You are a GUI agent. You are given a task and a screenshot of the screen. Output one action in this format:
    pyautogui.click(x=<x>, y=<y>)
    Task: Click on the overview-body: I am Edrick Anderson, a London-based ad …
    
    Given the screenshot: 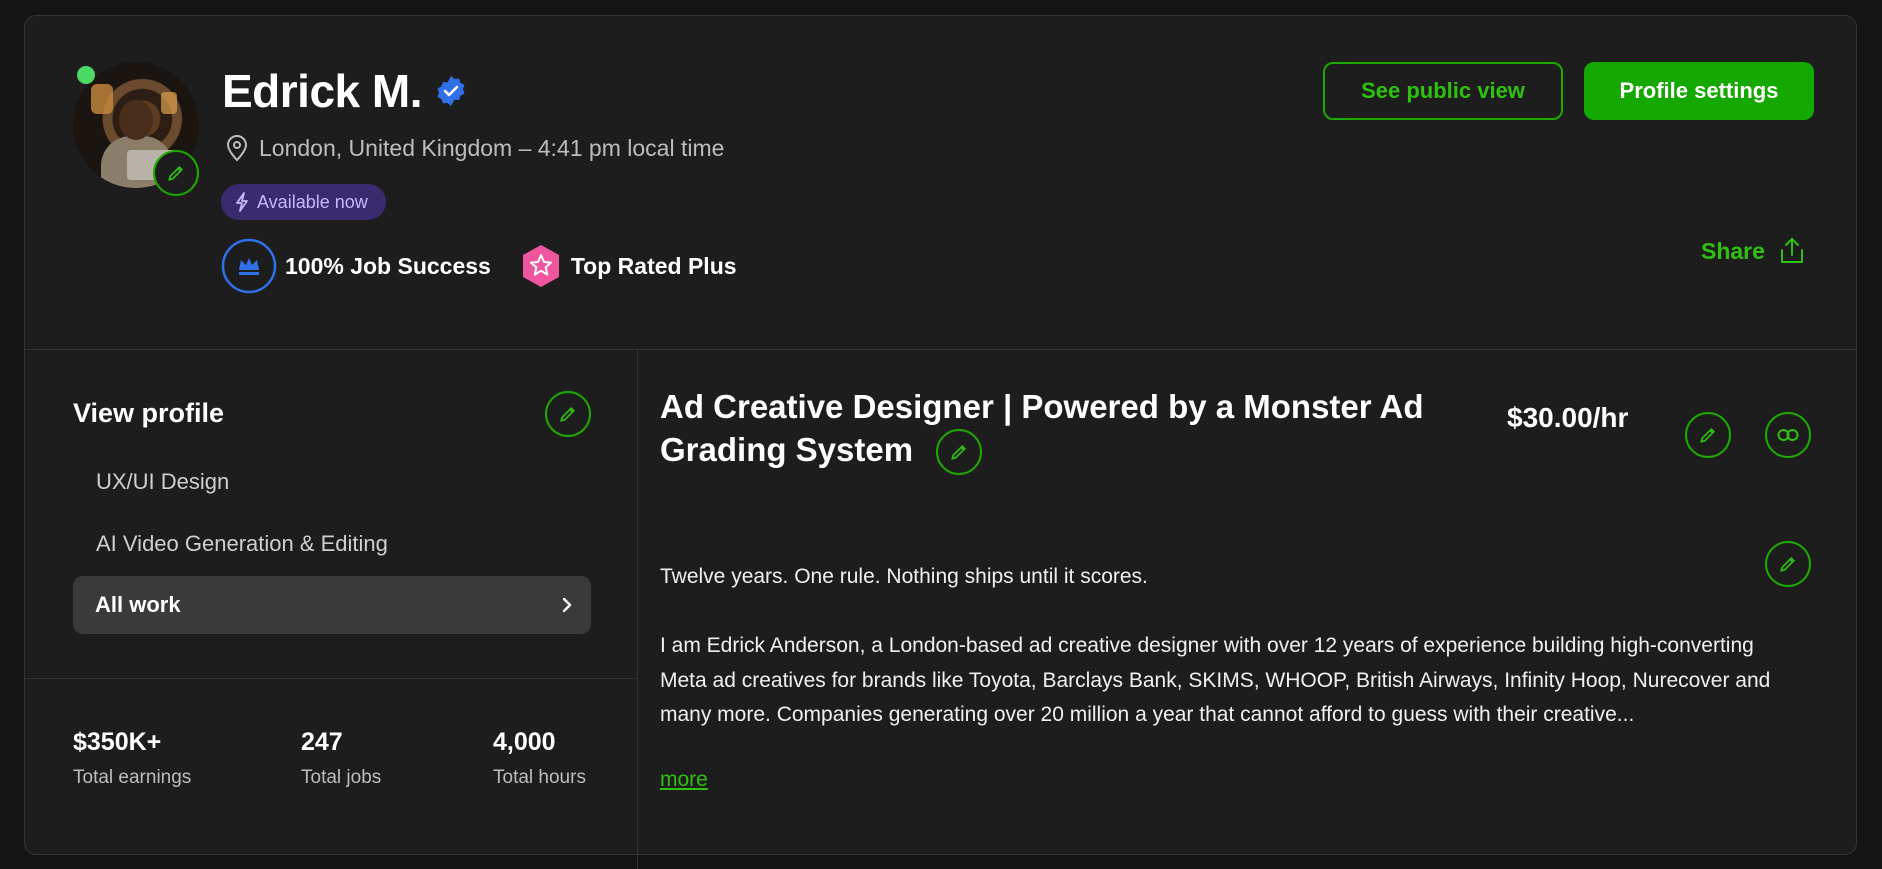 What is the action you would take?
    pyautogui.click(x=1215, y=680)
    